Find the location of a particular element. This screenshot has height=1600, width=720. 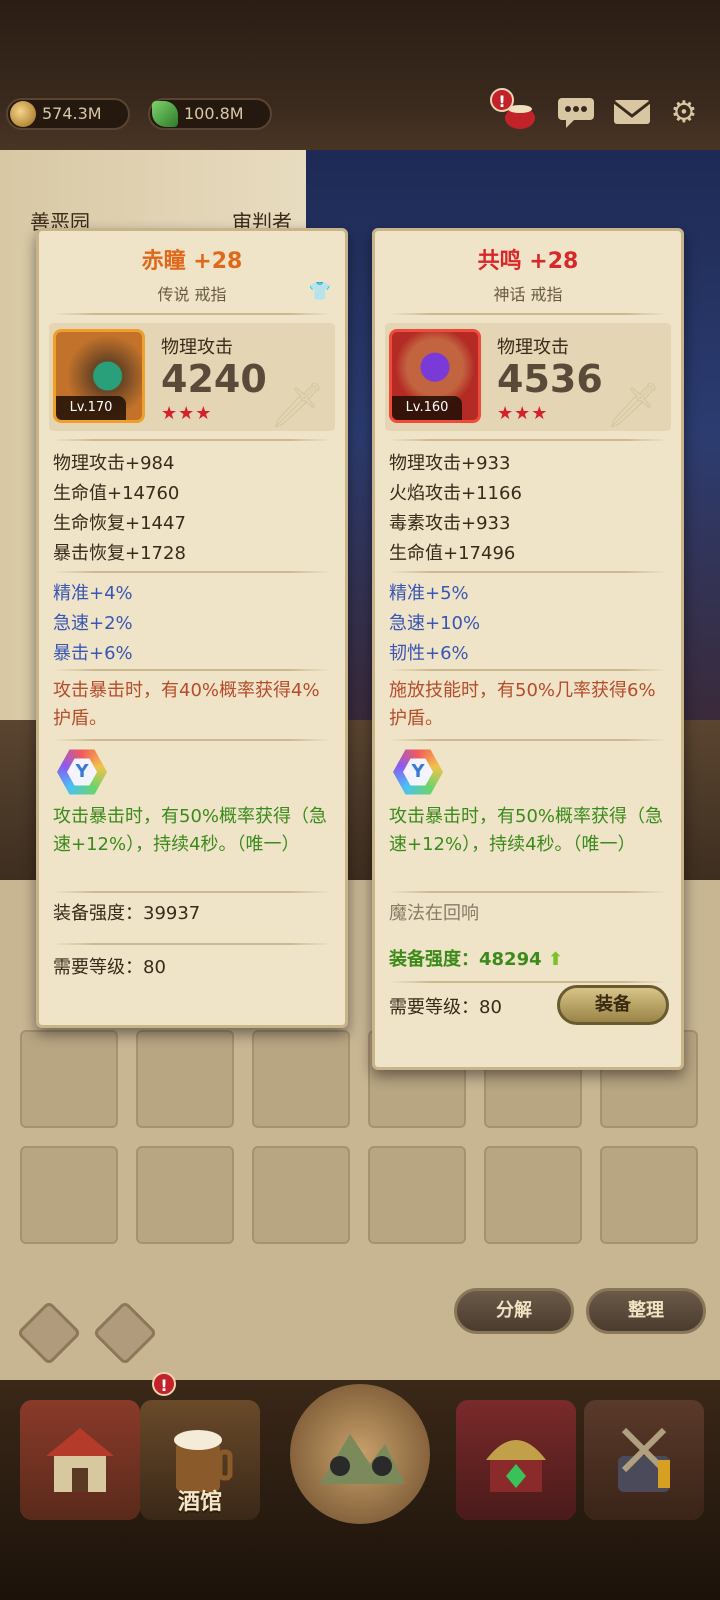

coin-counter: 574.3M is located at coordinates (68, 114).